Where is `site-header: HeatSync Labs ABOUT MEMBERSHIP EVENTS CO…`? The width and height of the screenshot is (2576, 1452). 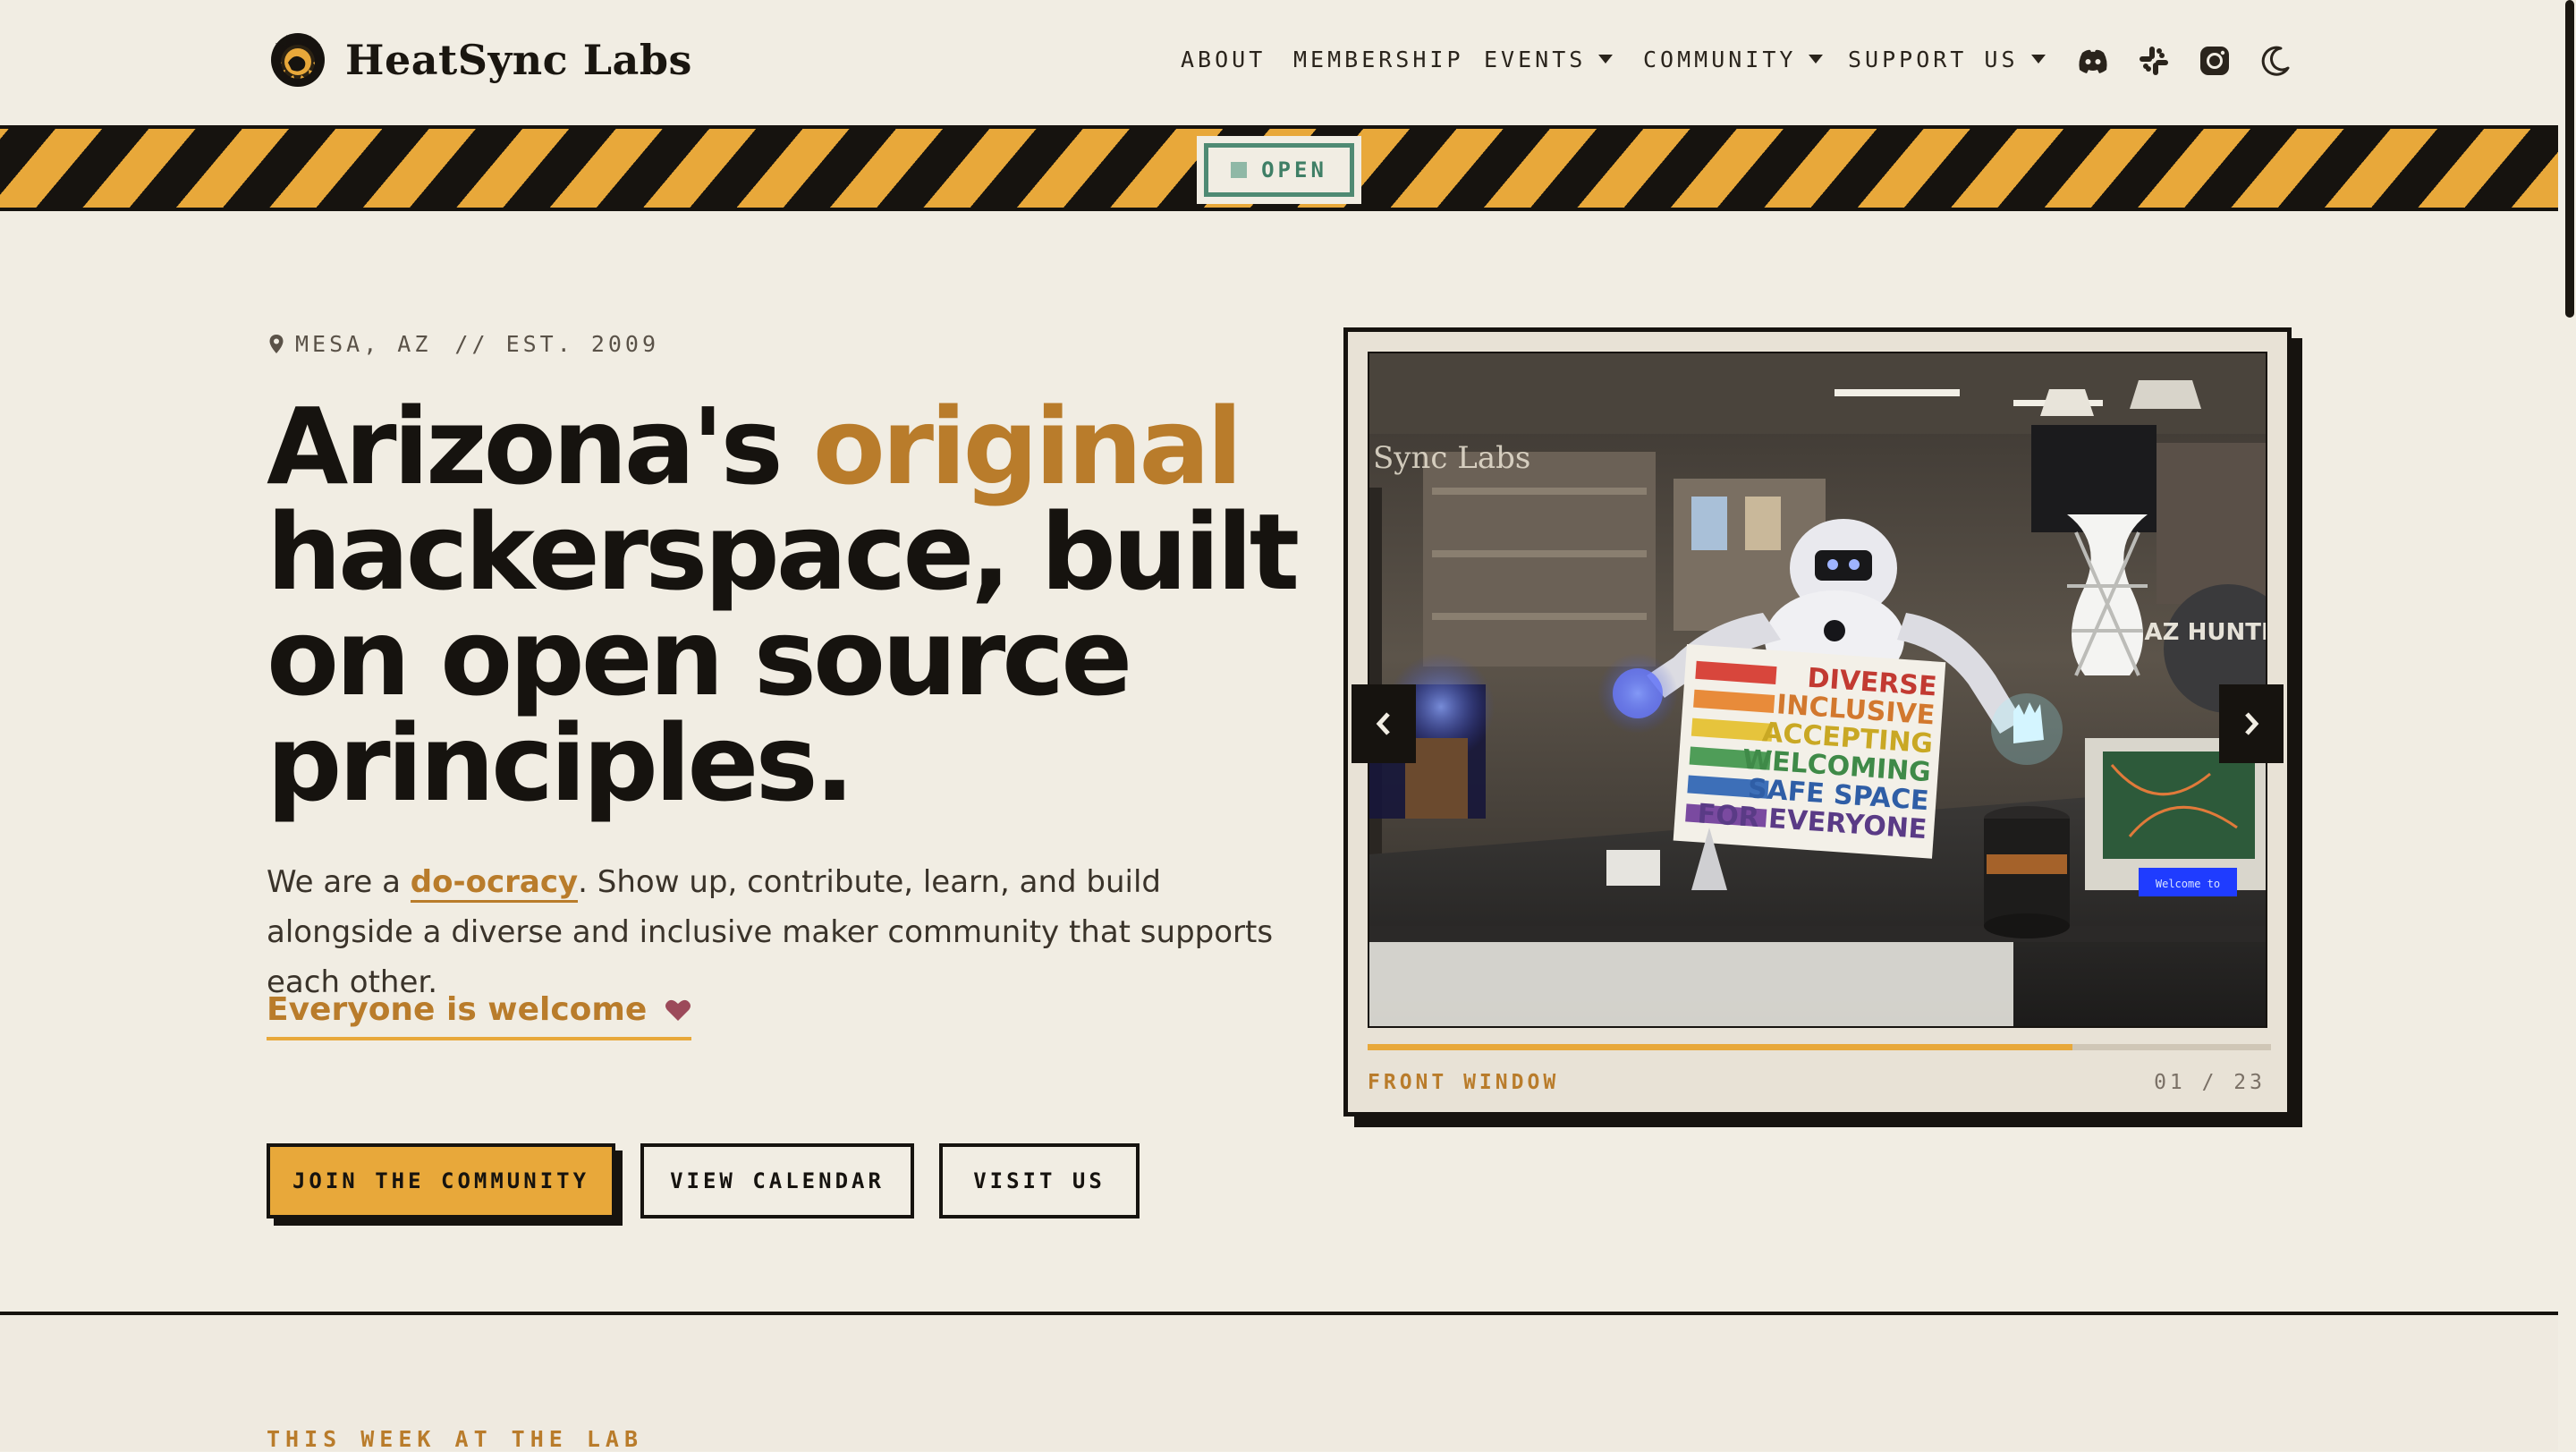
site-header: HeatSync Labs ABOUT MEMBERSHIP EVENTS CO… is located at coordinates (1279, 62).